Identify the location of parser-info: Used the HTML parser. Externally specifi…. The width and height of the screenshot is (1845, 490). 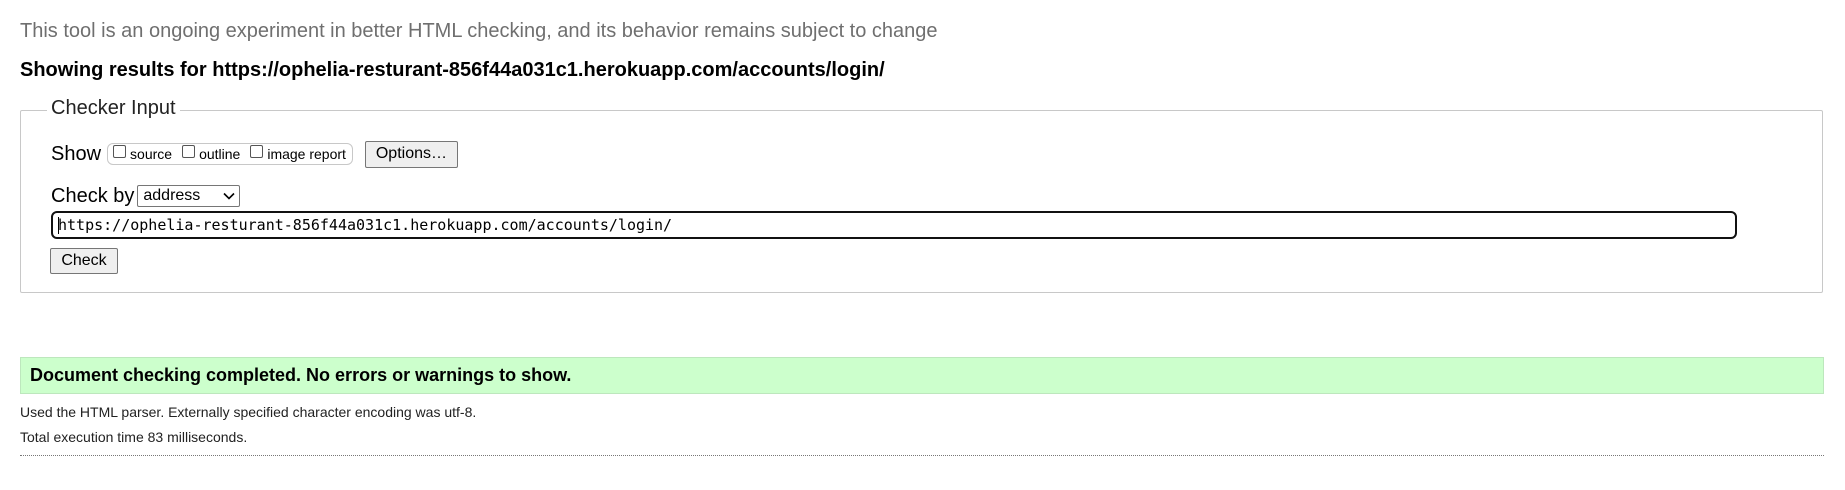
(248, 412).